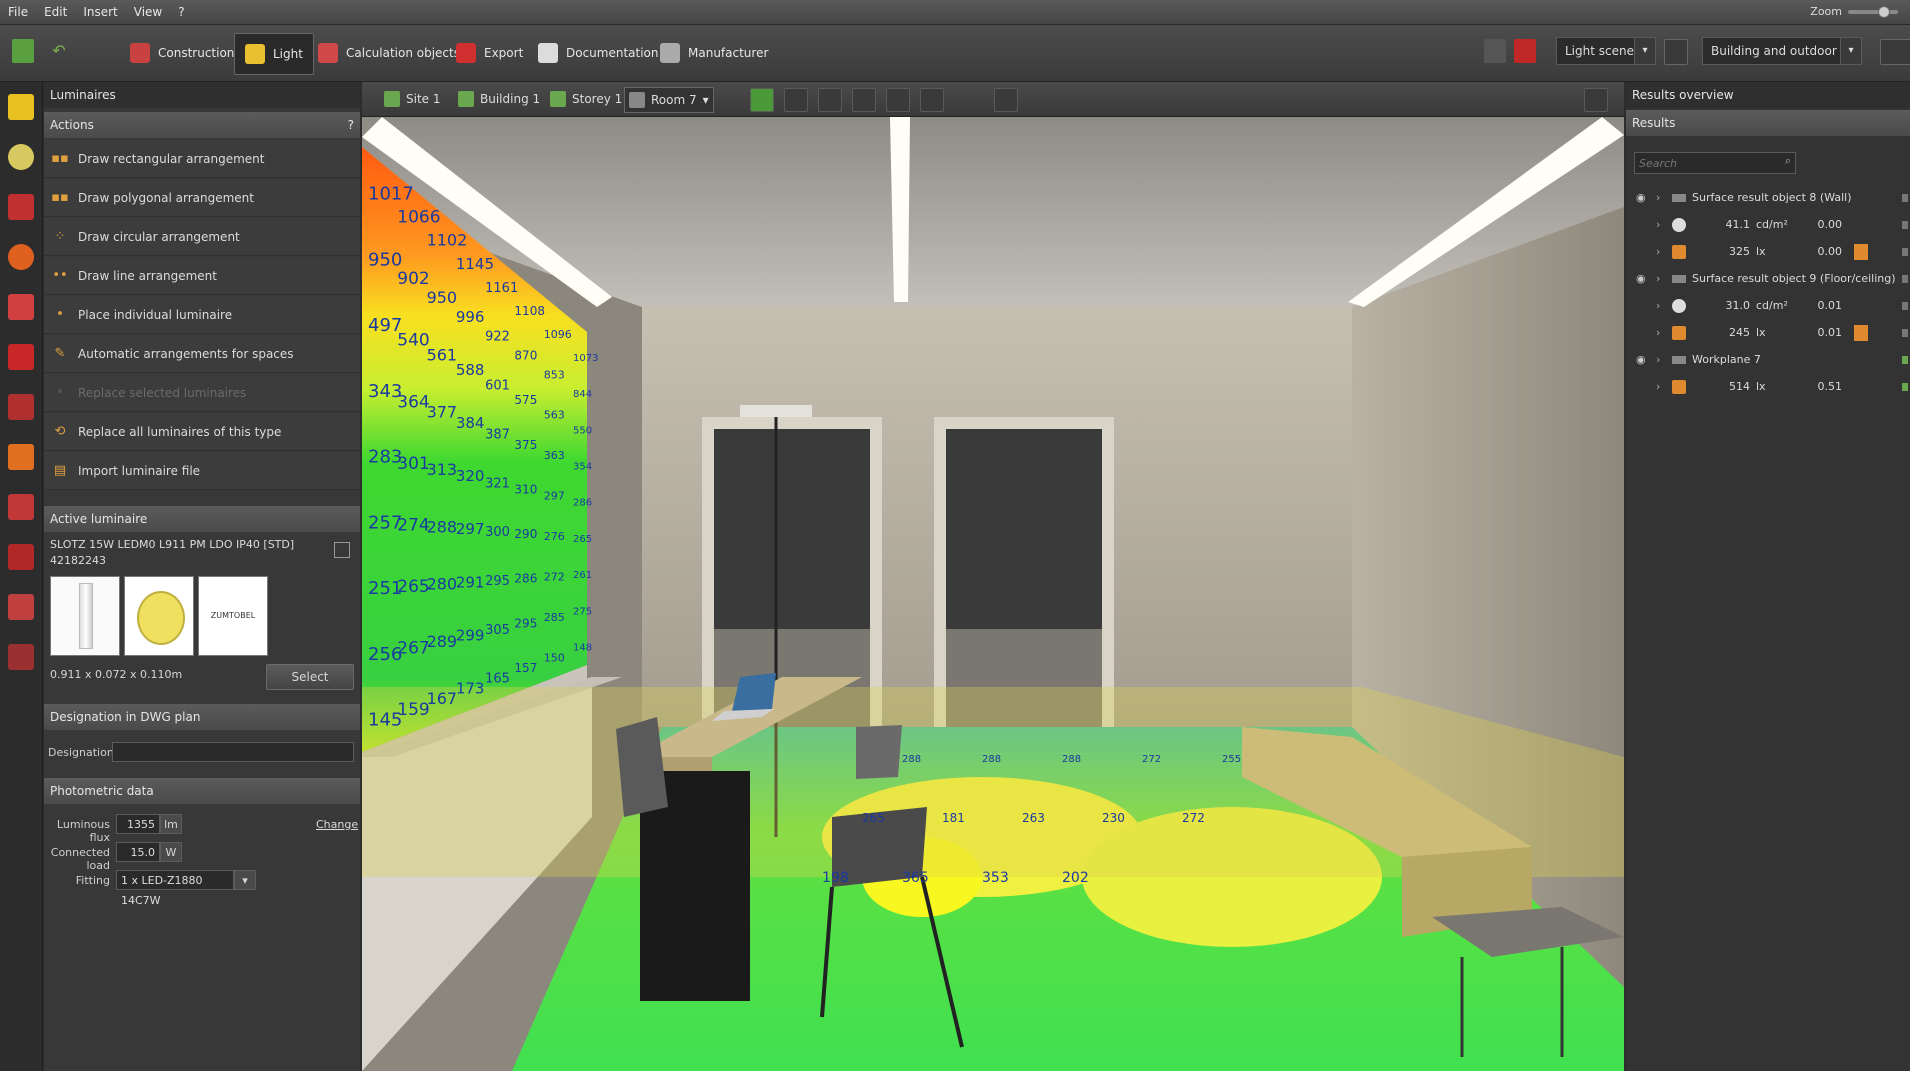  What do you see at coordinates (1768, 198) in the screenshot?
I see `result-object-row: ◉ › Surface result object 8 (Wall)` at bounding box center [1768, 198].